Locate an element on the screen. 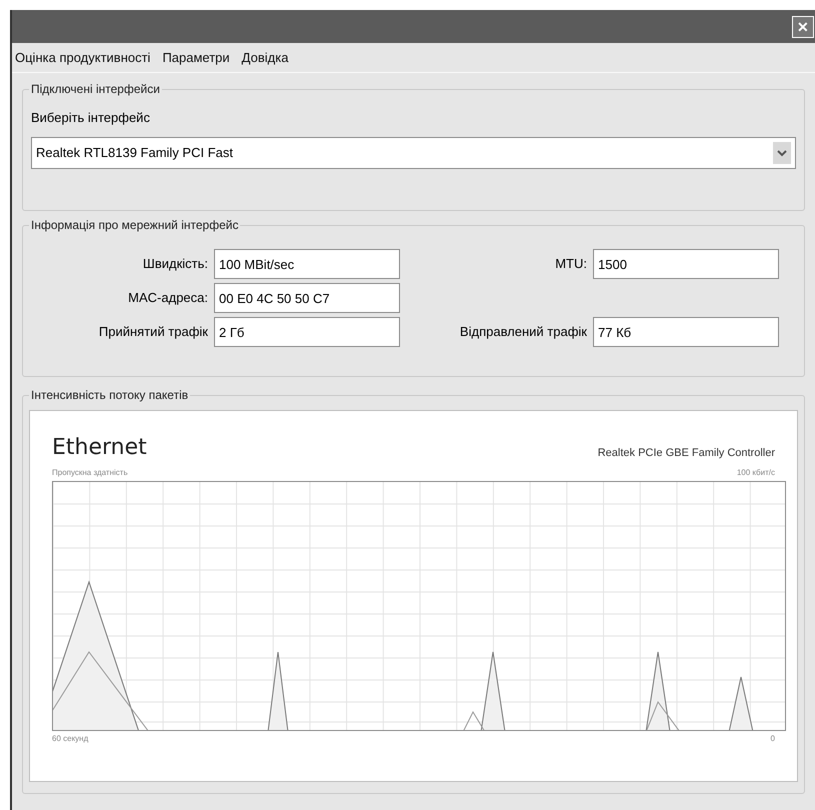  axis-caption: 60 секунд is located at coordinates (70, 739).